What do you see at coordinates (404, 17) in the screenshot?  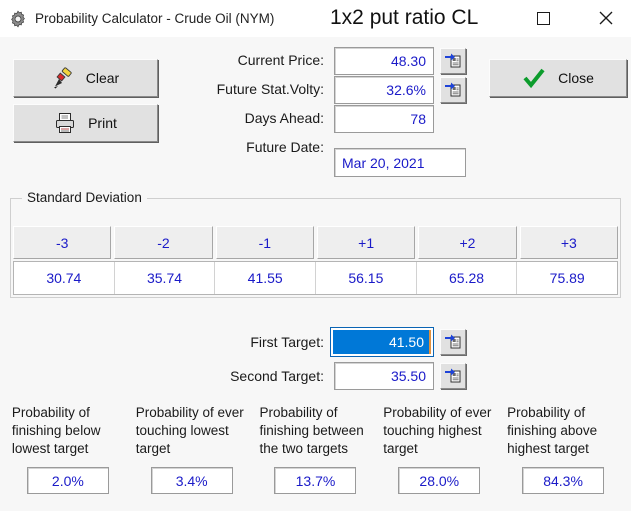 I see `overlay-title: 1x2 put ratio CL` at bounding box center [404, 17].